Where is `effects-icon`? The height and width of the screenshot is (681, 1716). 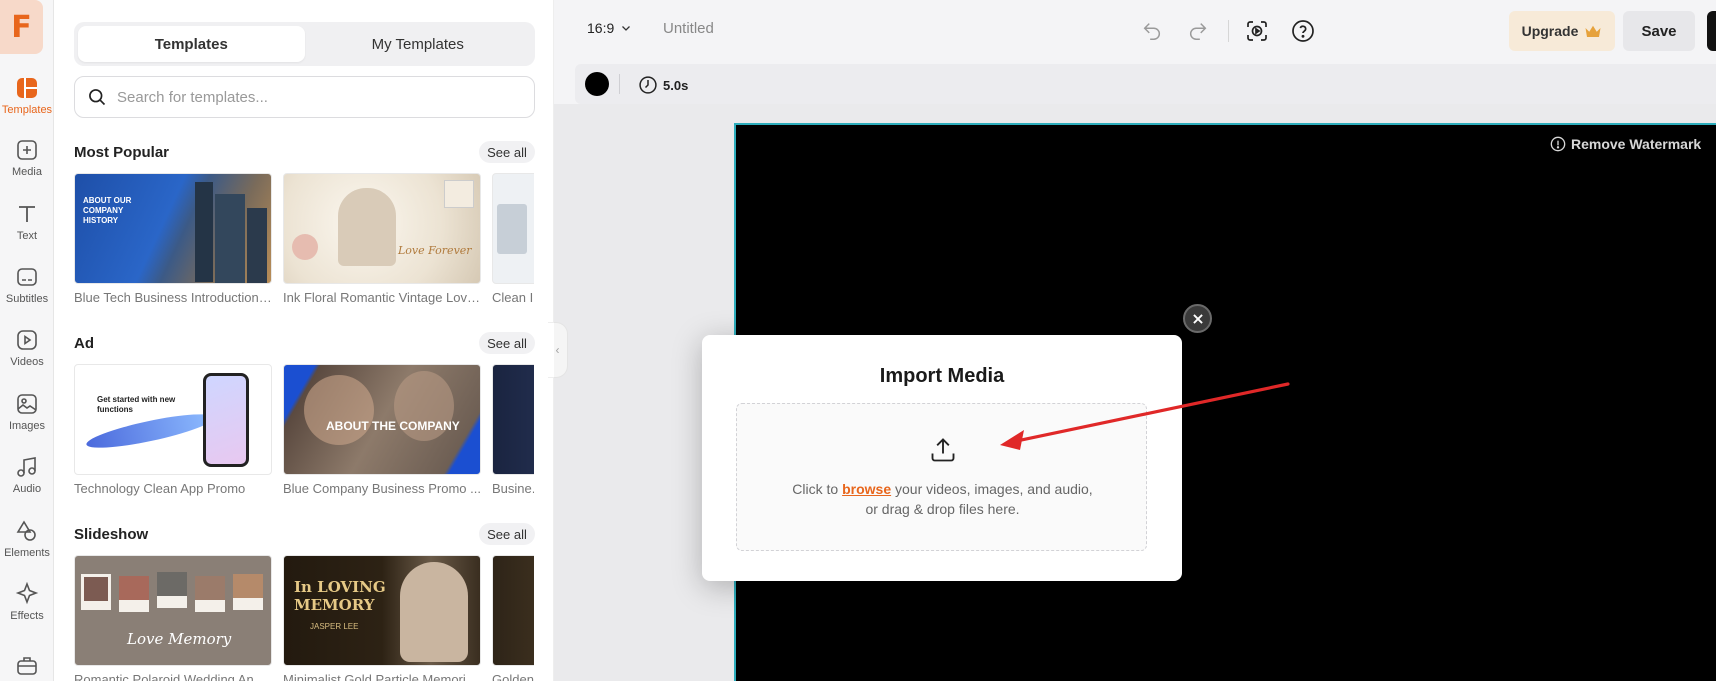
effects-icon is located at coordinates (27, 593).